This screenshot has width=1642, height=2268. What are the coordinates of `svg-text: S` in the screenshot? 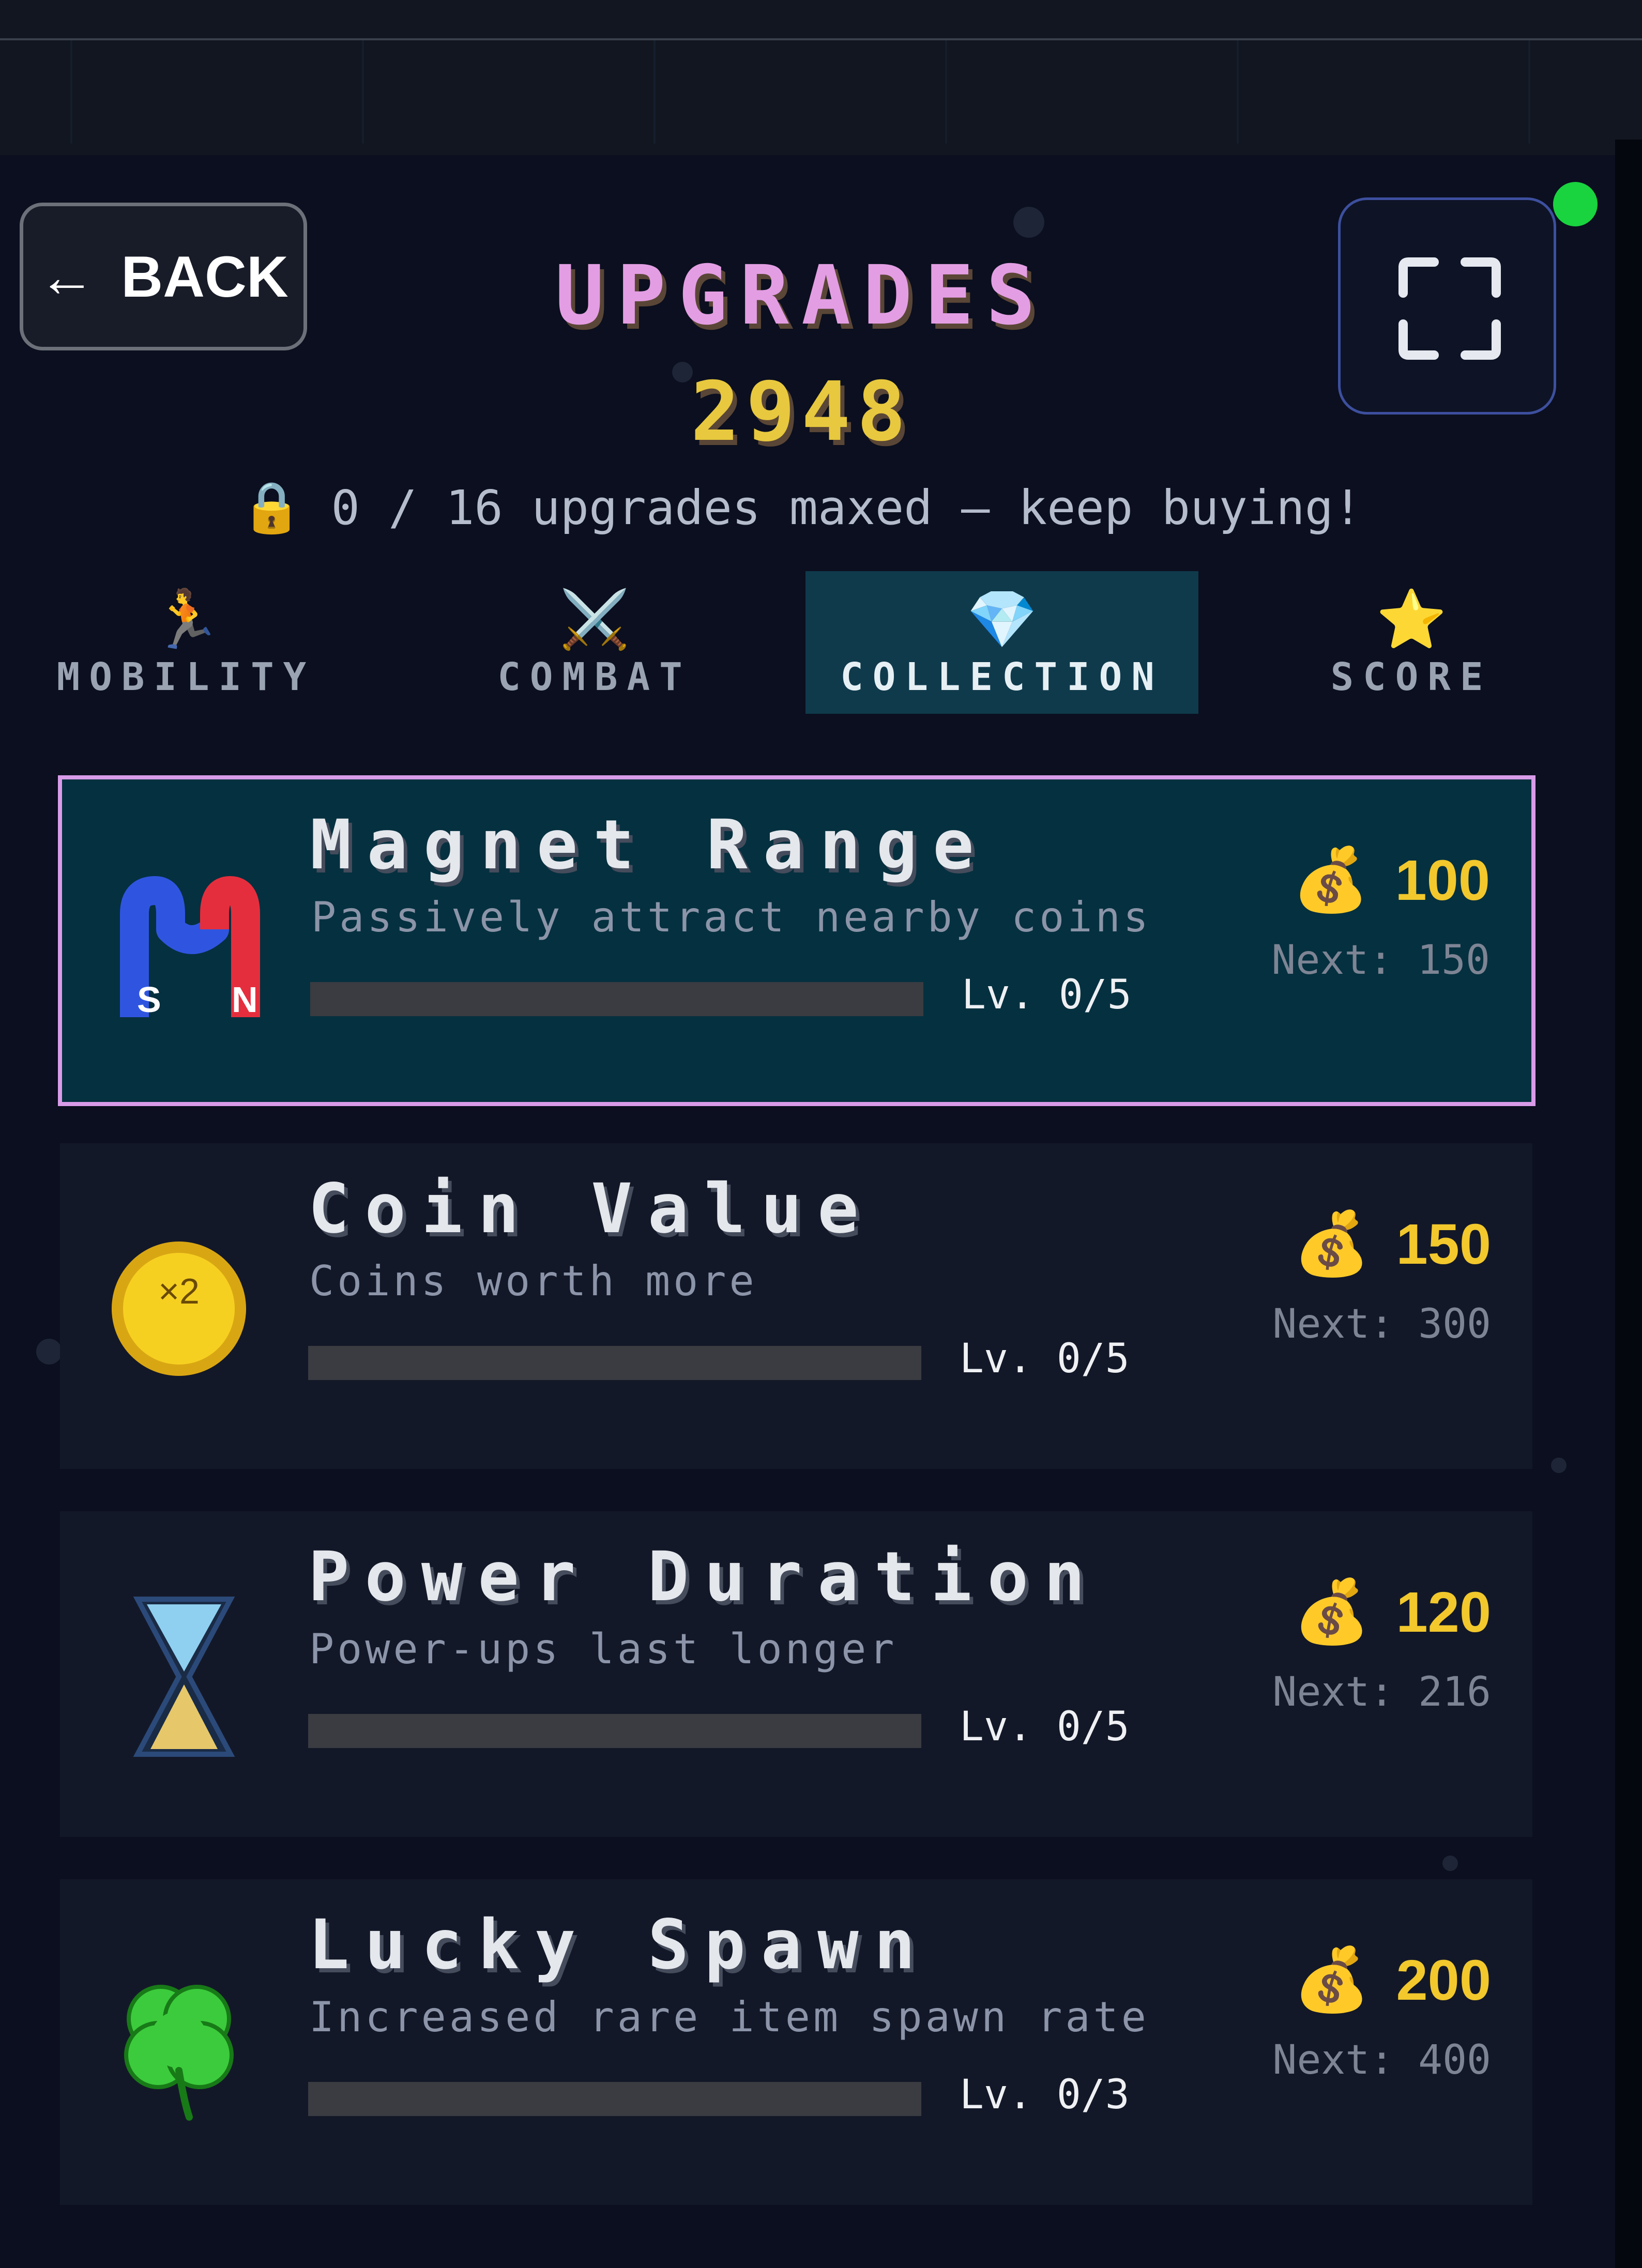 It's located at (149, 1000).